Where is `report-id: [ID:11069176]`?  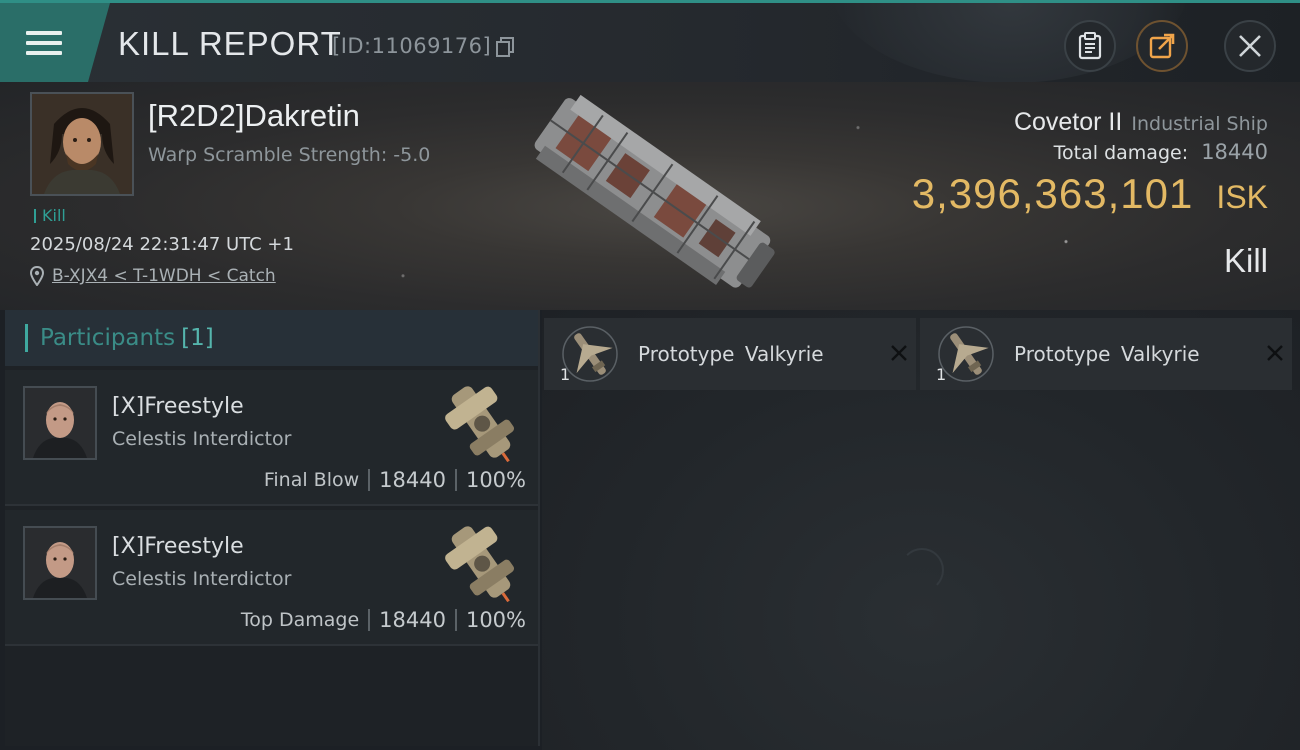
report-id: [ID:11069176] is located at coordinates (412, 46).